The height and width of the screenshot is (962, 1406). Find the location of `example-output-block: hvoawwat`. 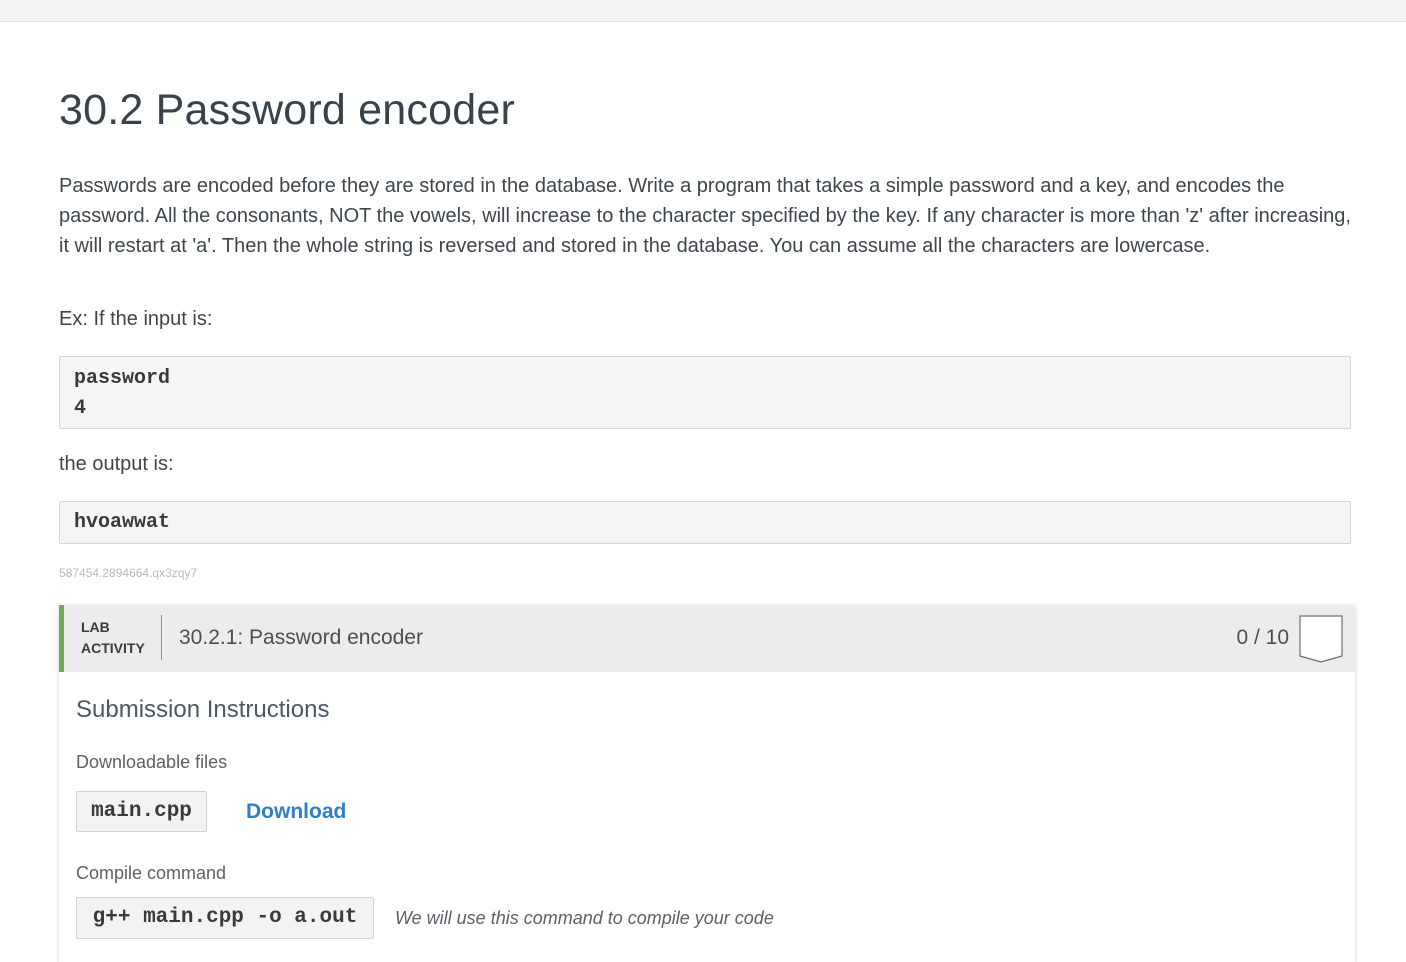

example-output-block: hvoawwat is located at coordinates (705, 522).